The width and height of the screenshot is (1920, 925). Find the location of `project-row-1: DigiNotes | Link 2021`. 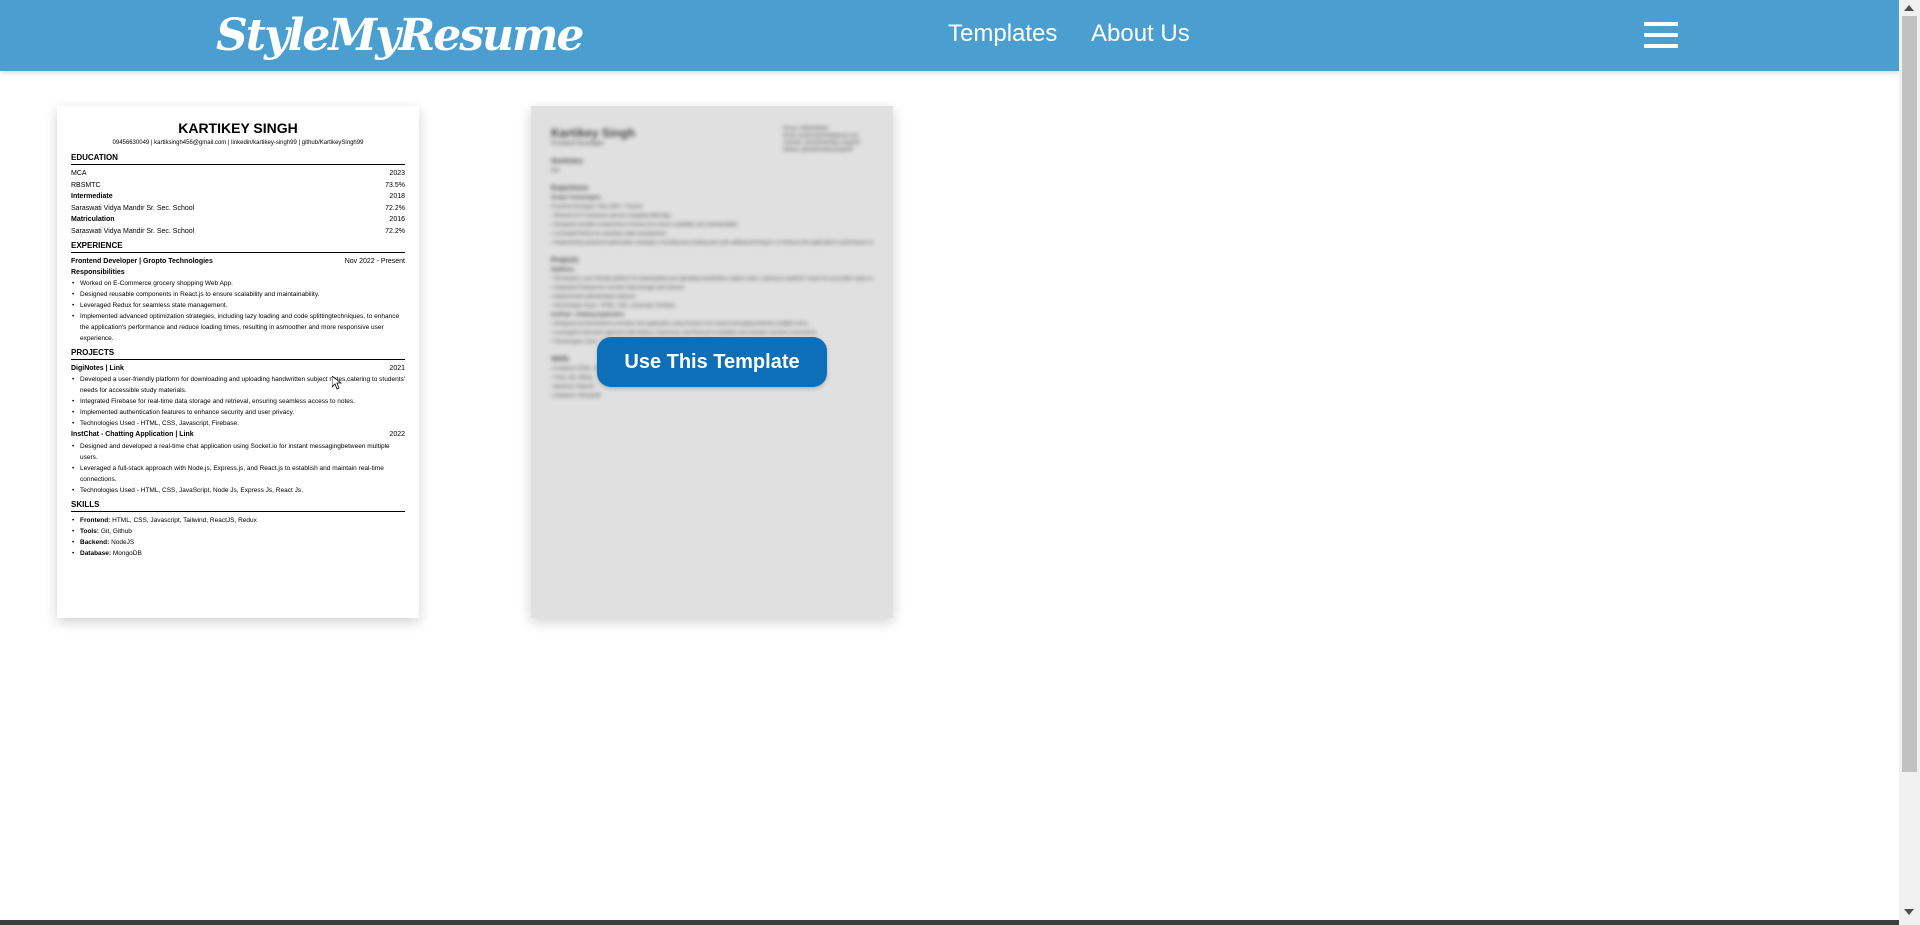

project-row-1: DigiNotes | Link 2021 is located at coordinates (238, 369).